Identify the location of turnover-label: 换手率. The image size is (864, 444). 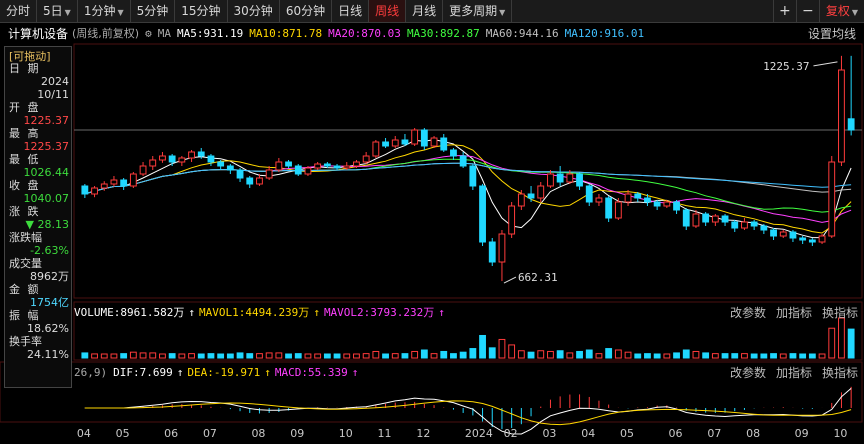
(25, 341).